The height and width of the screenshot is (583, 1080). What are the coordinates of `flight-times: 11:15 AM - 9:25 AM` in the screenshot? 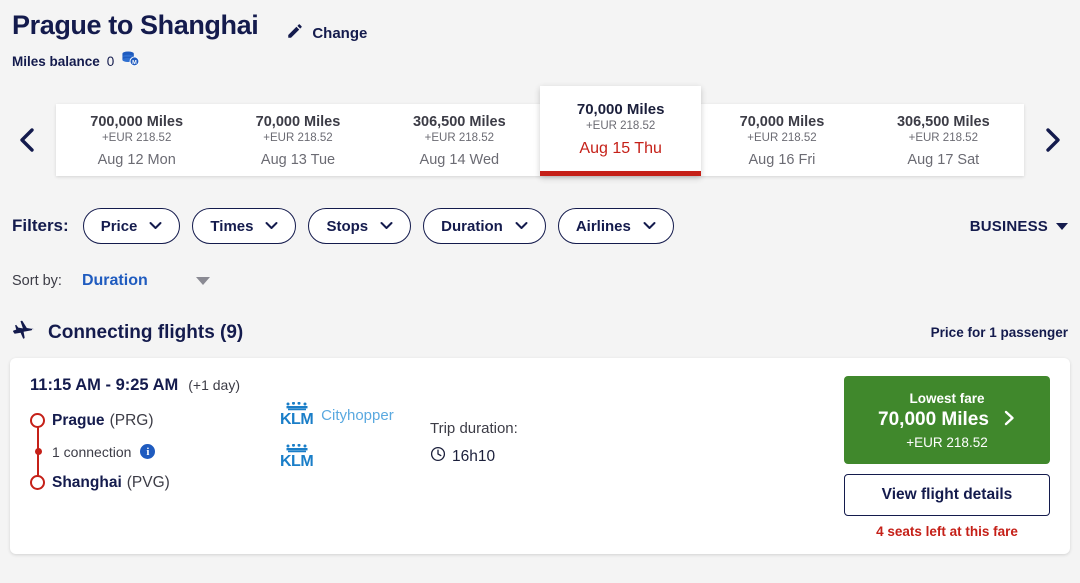 It's located at (104, 385).